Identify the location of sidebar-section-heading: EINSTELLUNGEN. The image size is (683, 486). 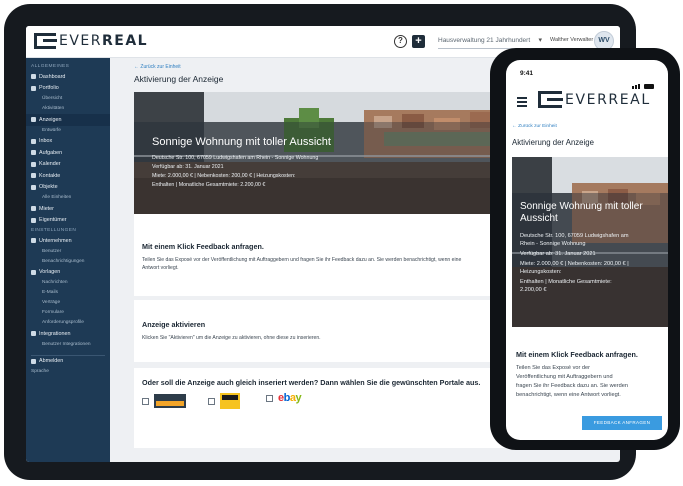
(54, 230).